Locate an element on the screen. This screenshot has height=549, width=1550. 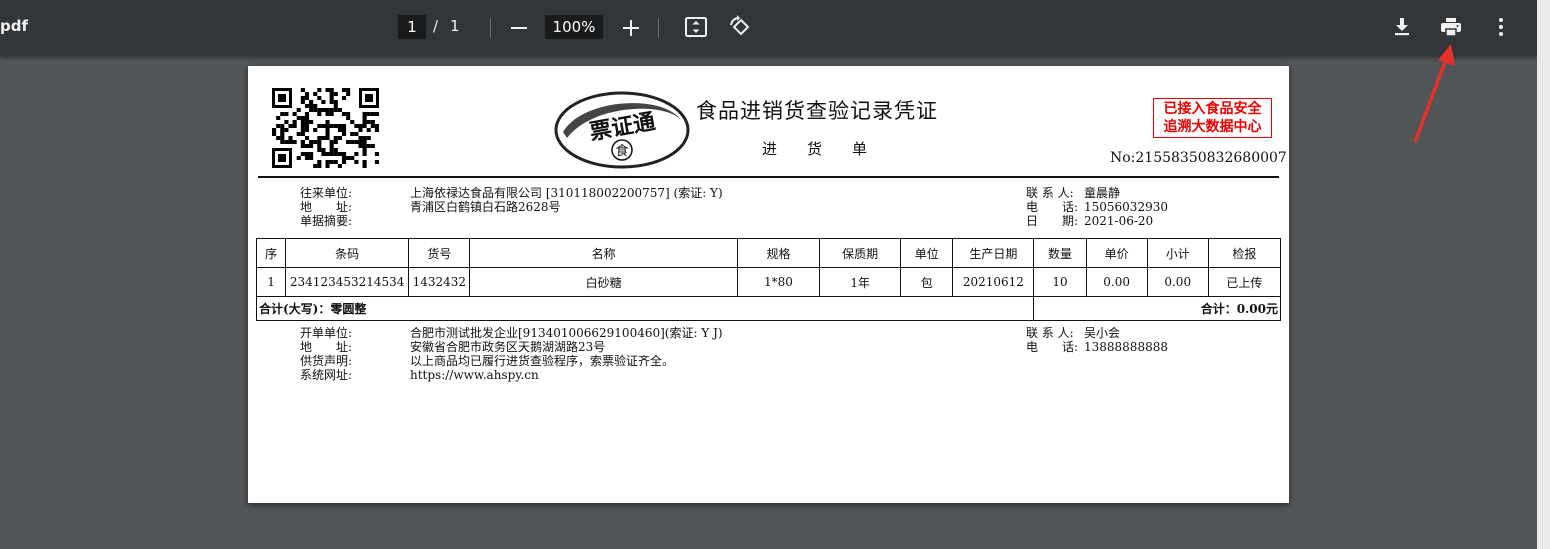
partner-date-label: 日 期: is located at coordinates (1052, 221).